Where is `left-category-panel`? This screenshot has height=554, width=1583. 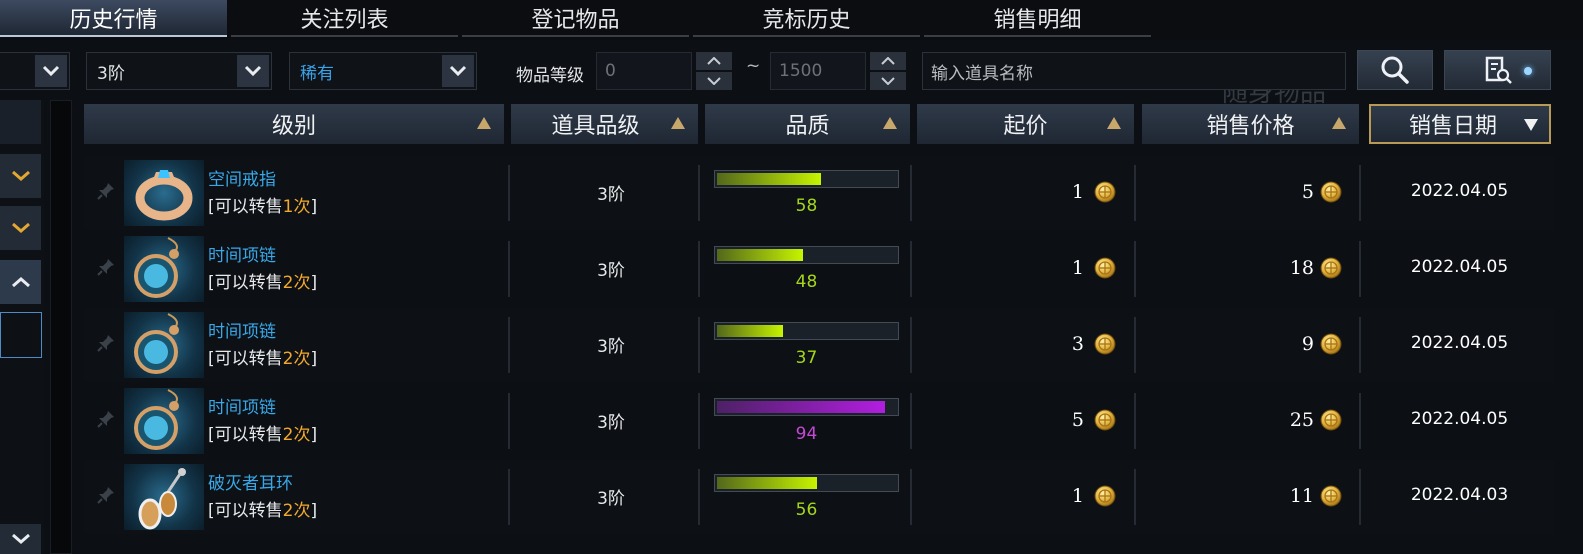 left-category-panel is located at coordinates (22, 327).